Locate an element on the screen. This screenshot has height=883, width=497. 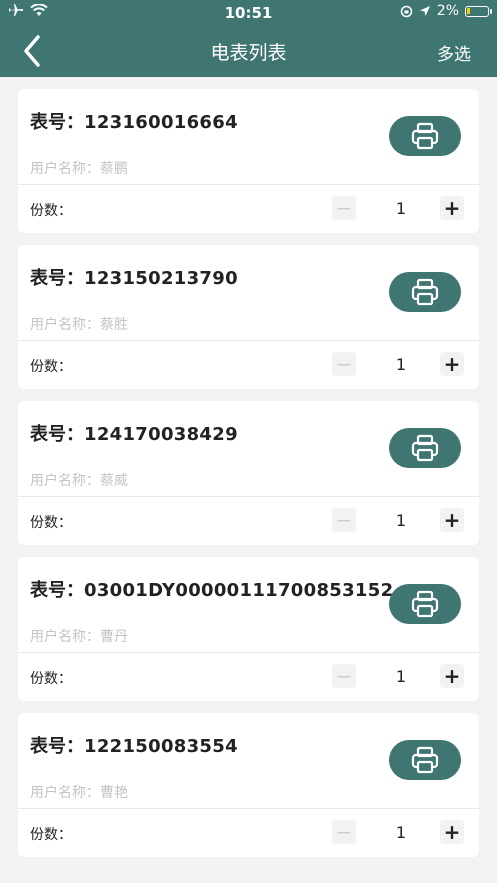
user-name: 用户名称：蔡胜 is located at coordinates (79, 324).